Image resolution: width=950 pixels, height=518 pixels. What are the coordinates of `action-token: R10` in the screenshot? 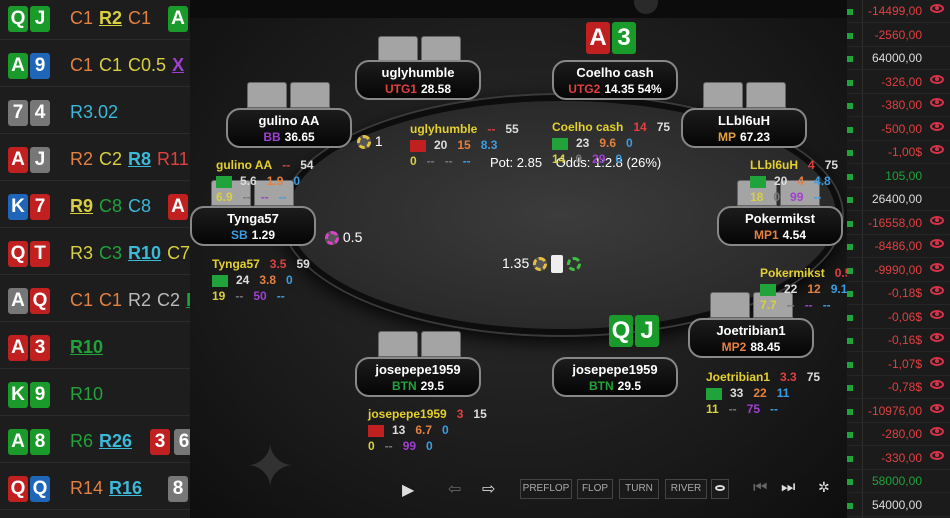 It's located at (145, 253).